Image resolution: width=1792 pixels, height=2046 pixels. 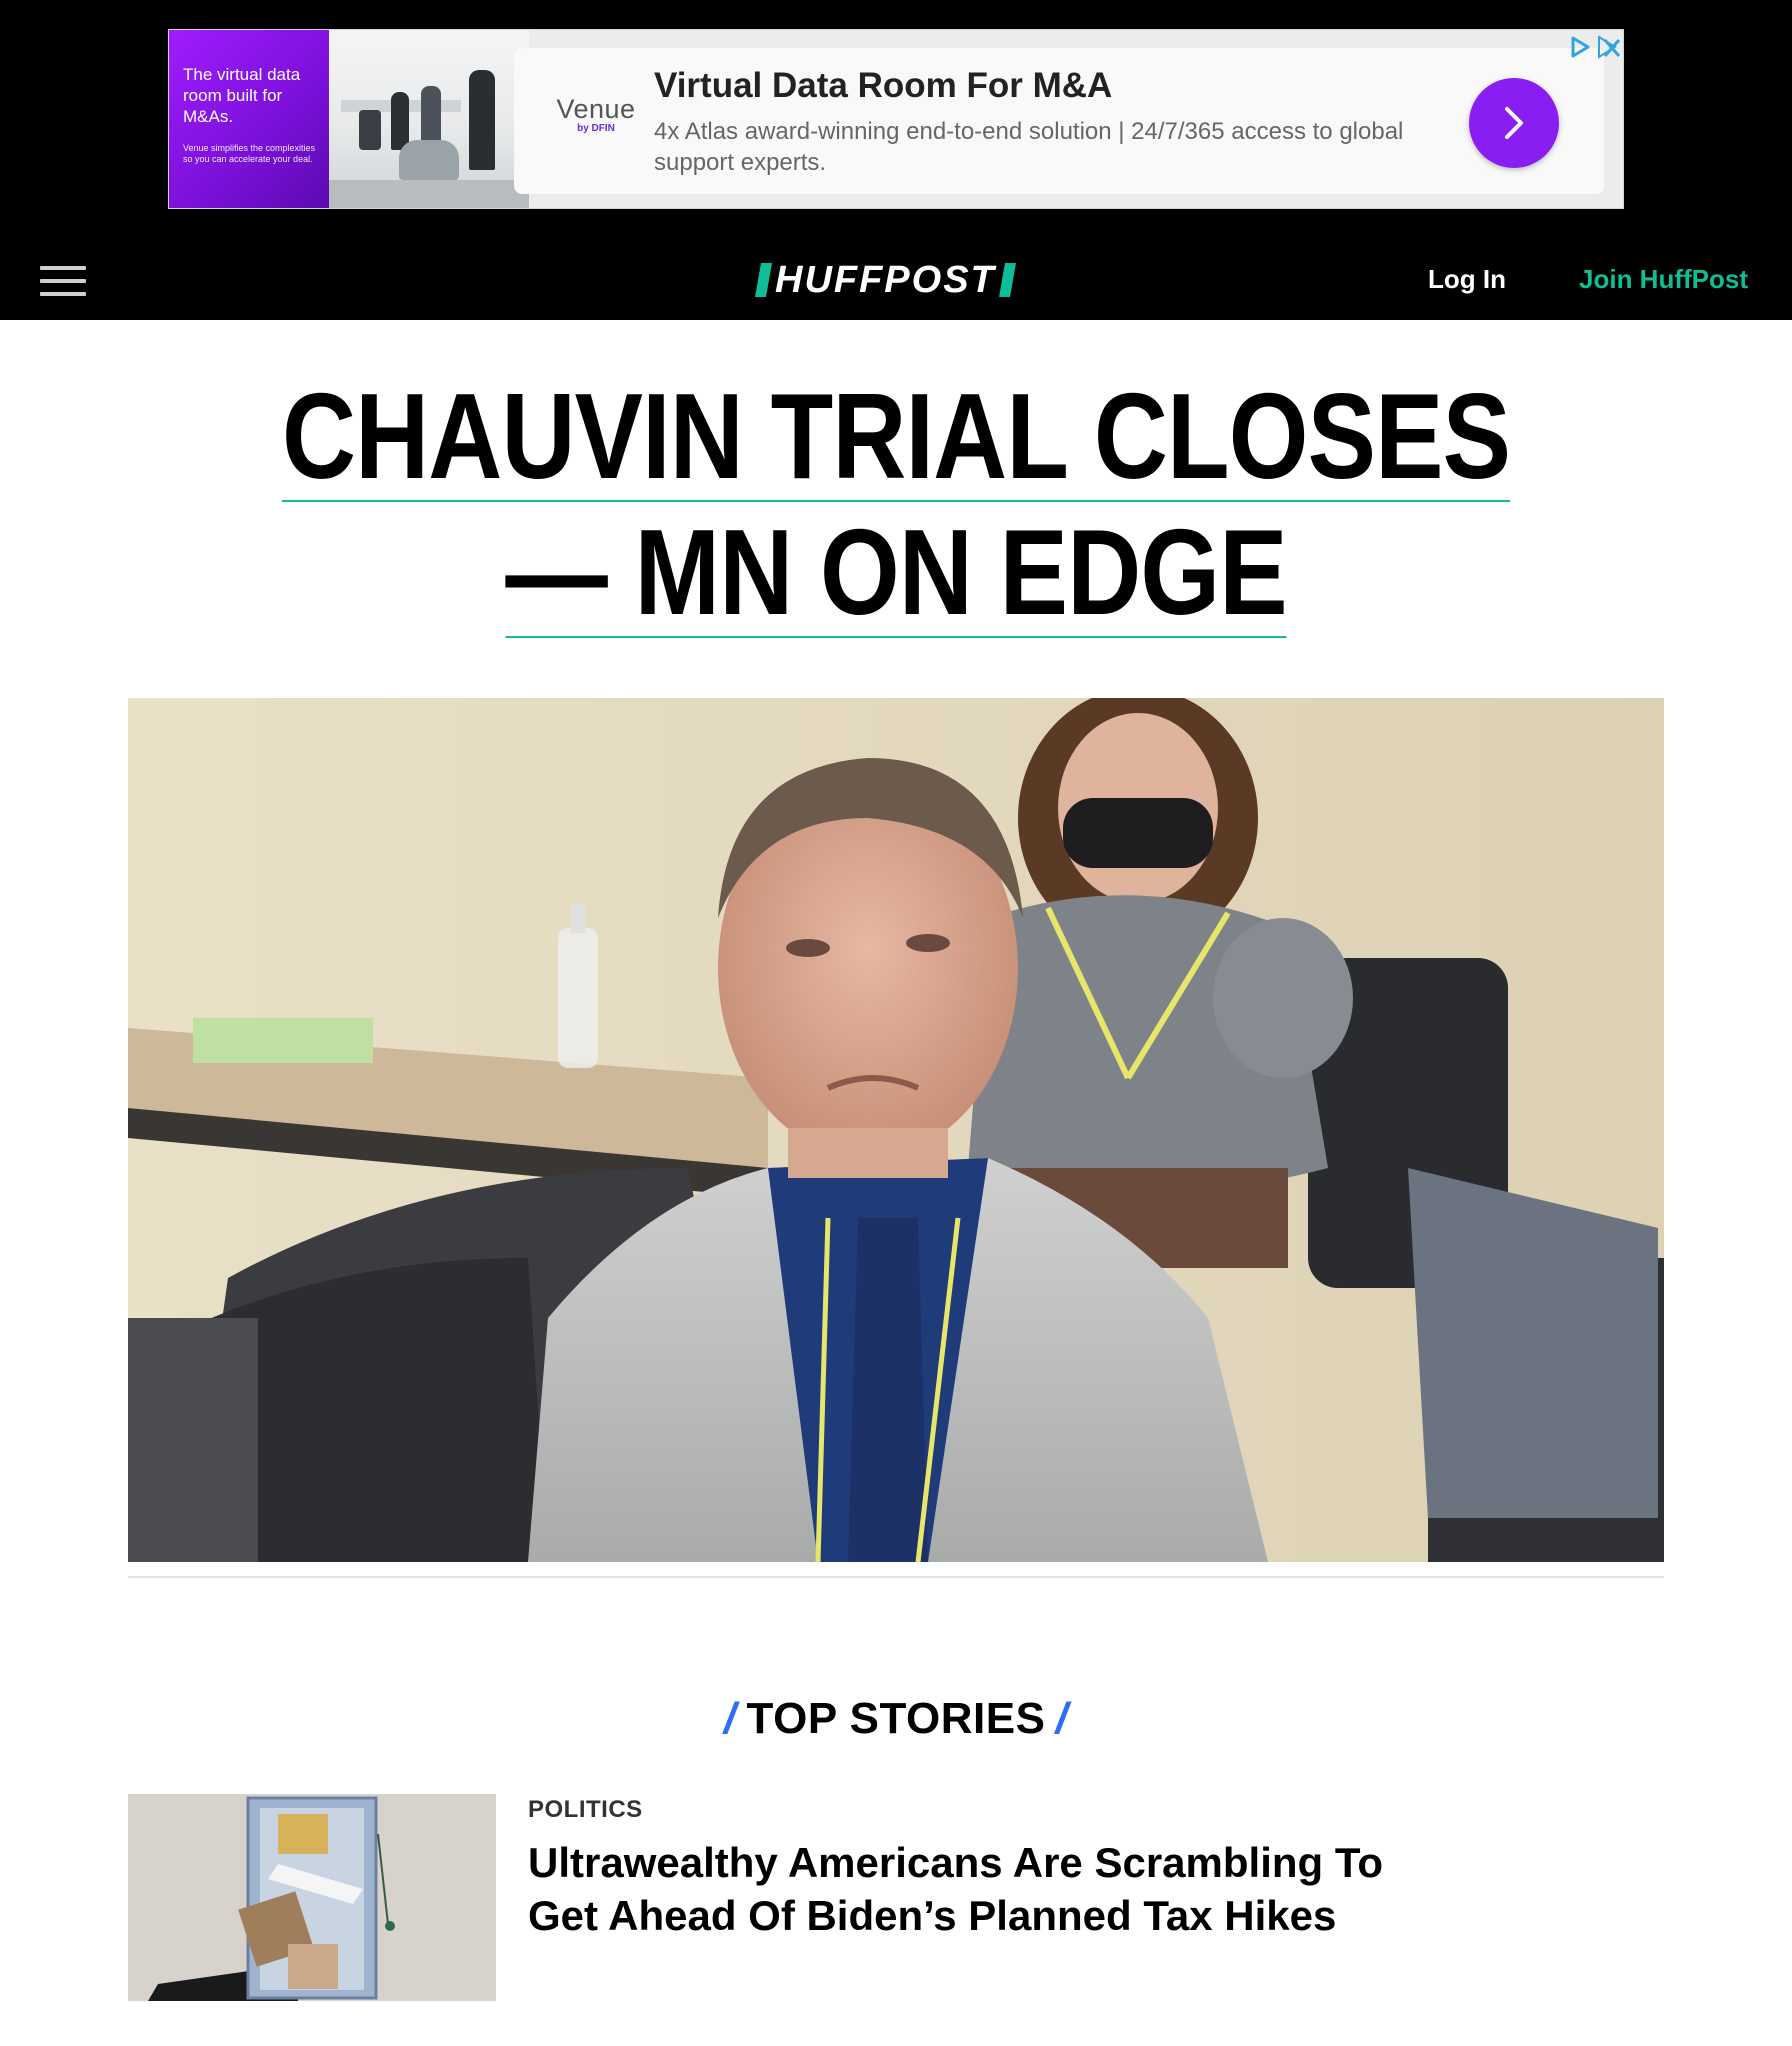 I want to click on top-stories-heading: / TOP STORIES /, so click(x=896, y=1719).